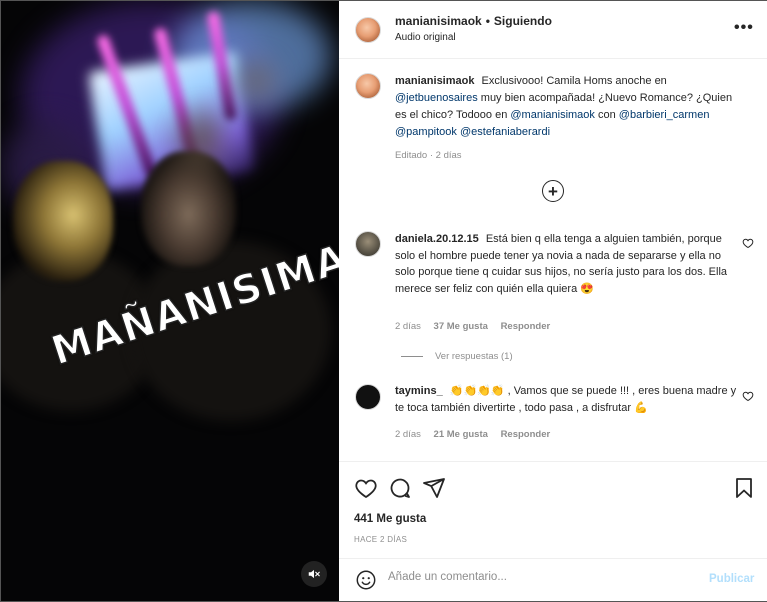 Image resolution: width=767 pixels, height=602 pixels. Describe the element at coordinates (606, 115) in the screenshot. I see `caption-text: con` at that location.